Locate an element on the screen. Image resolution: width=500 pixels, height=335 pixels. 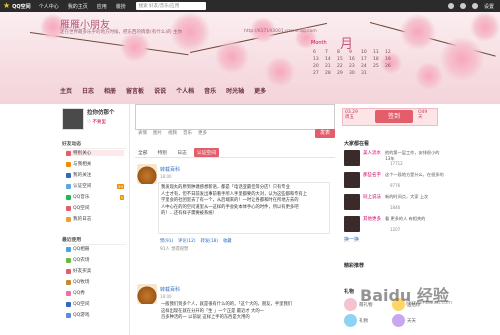
left-menu-item: 好友买卖 is located at coordinates (95, 271).